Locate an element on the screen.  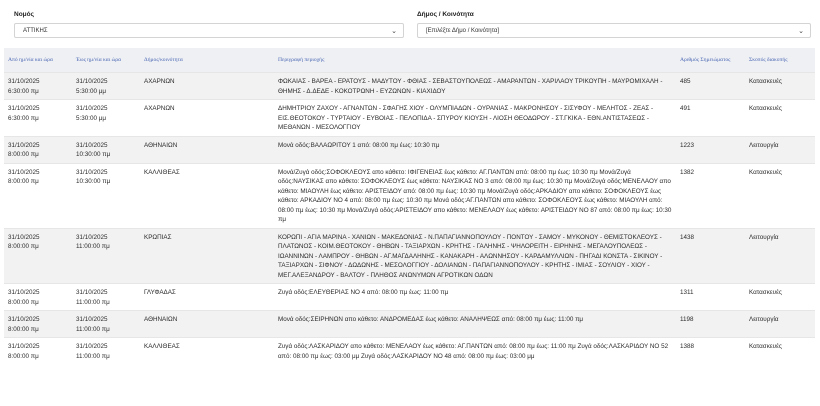
col-header-municipality: Δήμος/κοινότητα is located at coordinates (207, 60).